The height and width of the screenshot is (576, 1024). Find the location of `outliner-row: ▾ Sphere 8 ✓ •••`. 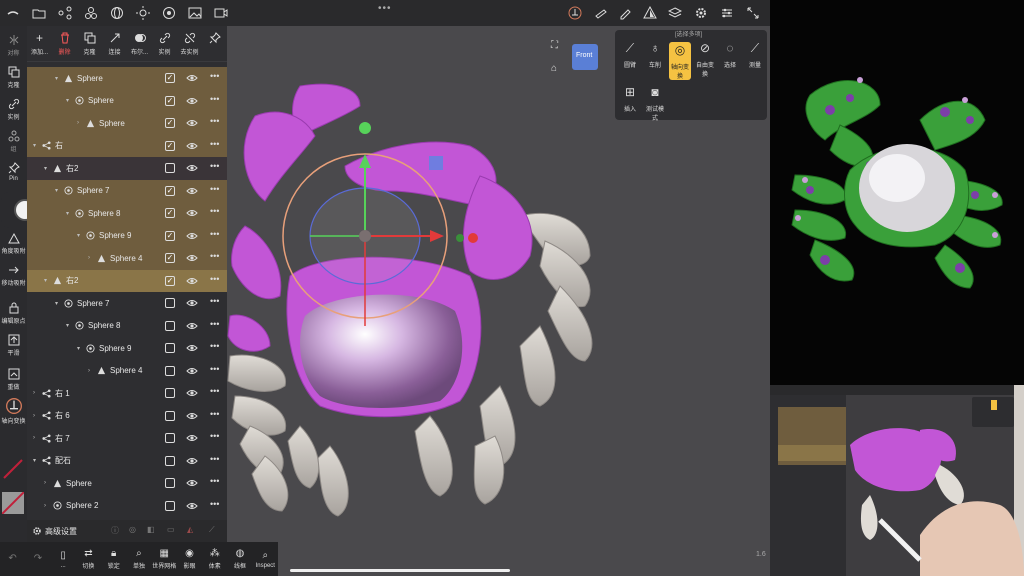

outliner-row: ▾ Sphere 8 ✓ ••• is located at coordinates (127, 213).